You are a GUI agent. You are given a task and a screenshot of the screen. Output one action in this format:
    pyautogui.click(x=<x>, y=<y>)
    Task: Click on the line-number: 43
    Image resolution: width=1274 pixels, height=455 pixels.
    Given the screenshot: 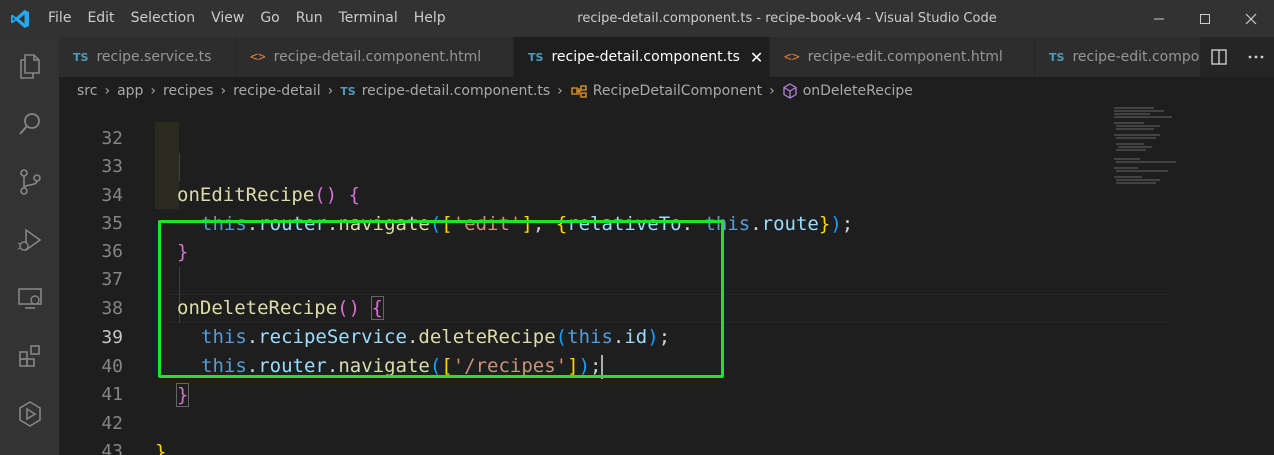 What is the action you would take?
    pyautogui.click(x=112, y=448)
    